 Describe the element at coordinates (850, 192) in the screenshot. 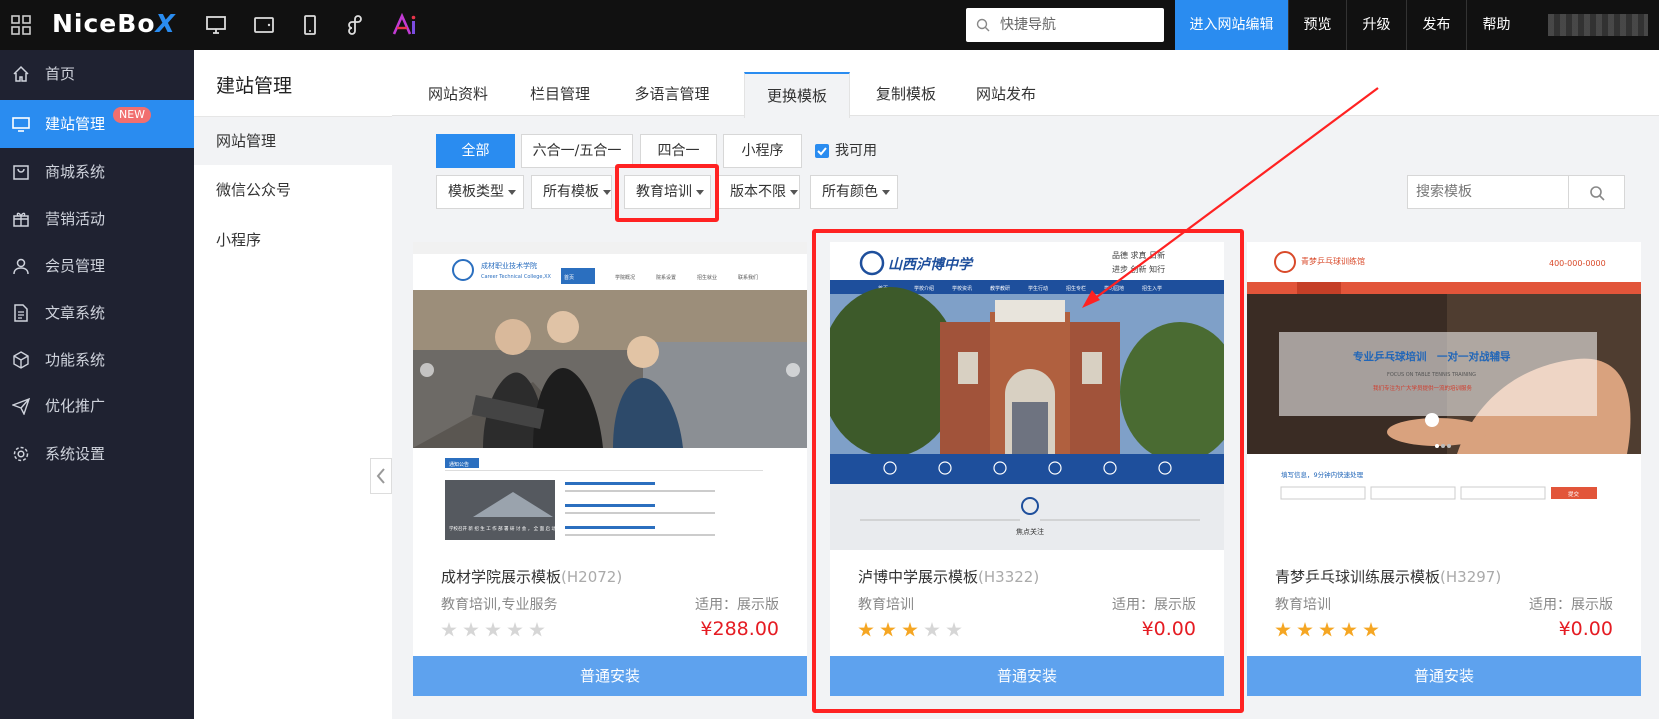

I see `dropdown-label: 所有颜色` at that location.